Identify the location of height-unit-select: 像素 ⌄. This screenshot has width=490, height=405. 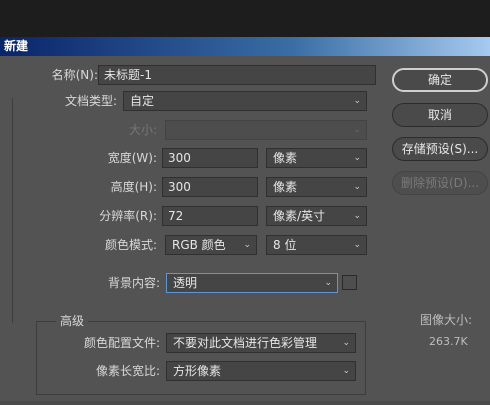
(316, 187).